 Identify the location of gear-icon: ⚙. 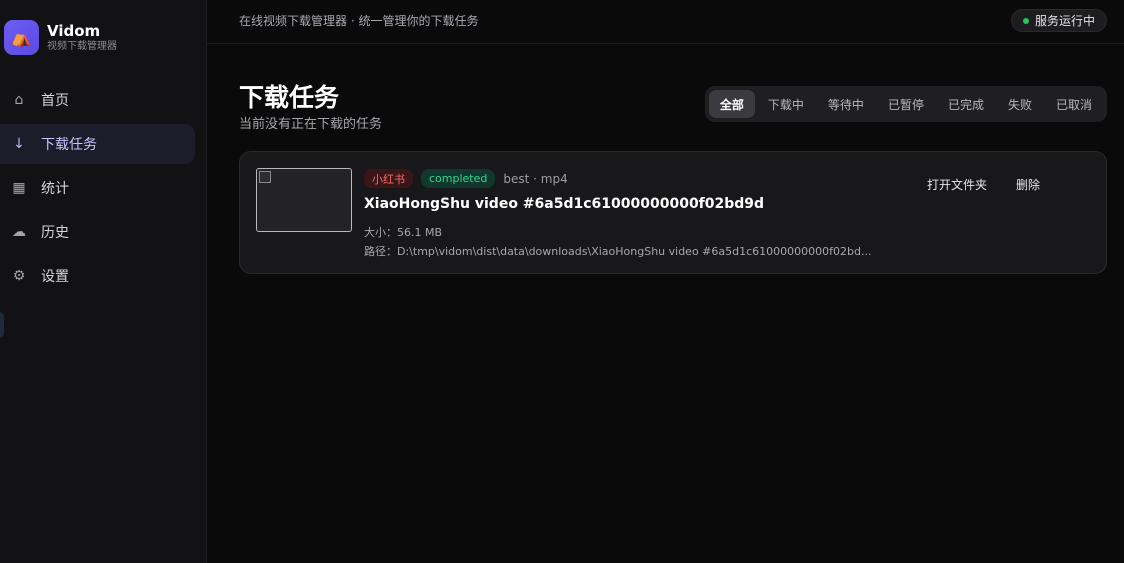
(19, 276).